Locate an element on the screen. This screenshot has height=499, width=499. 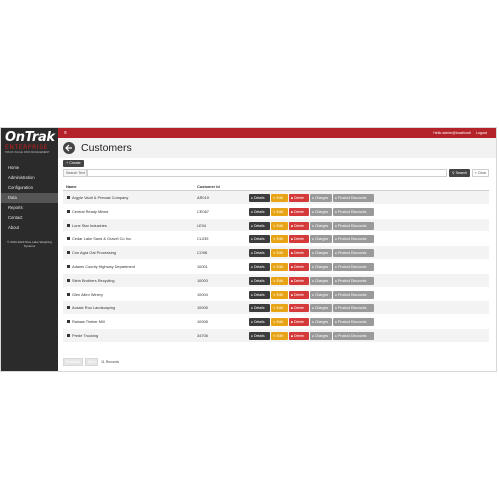
next-page-button: Next is located at coordinates (91, 362).